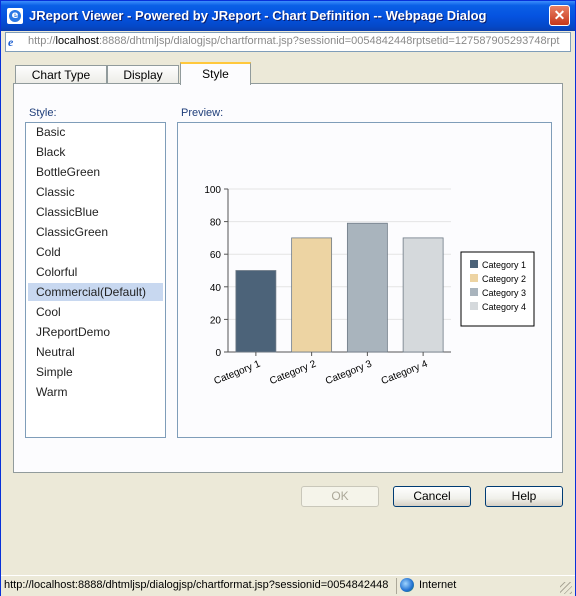  What do you see at coordinates (504, 307) in the screenshot?
I see `chart-legend-label: Category 4` at bounding box center [504, 307].